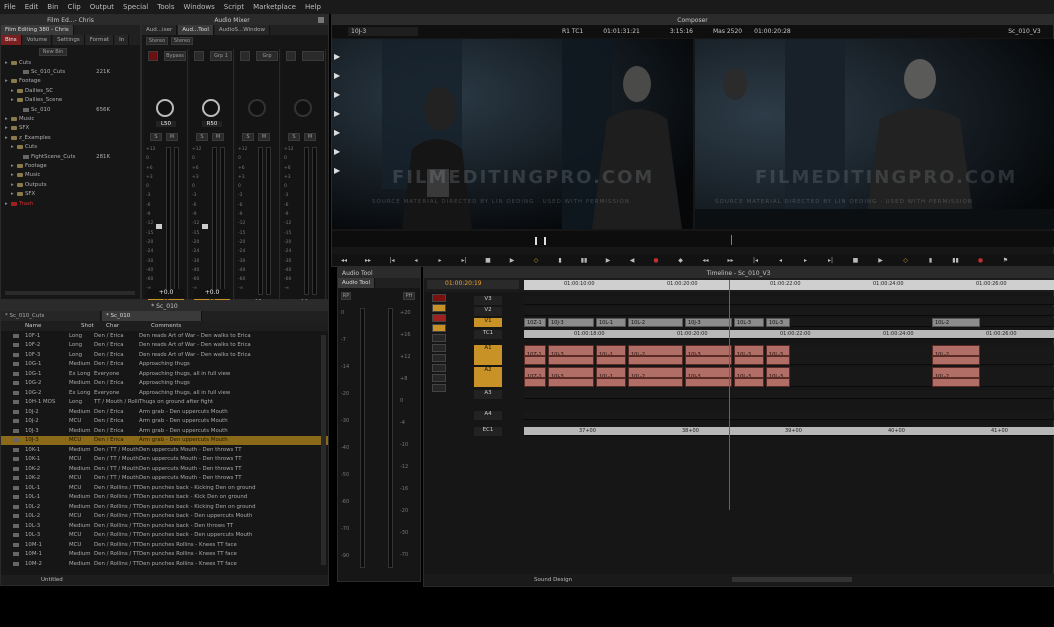 This screenshot has width=1054, height=627. Describe the element at coordinates (160, 30) in the screenshot. I see `tab-mixer-0: Aud...ixer` at that location.